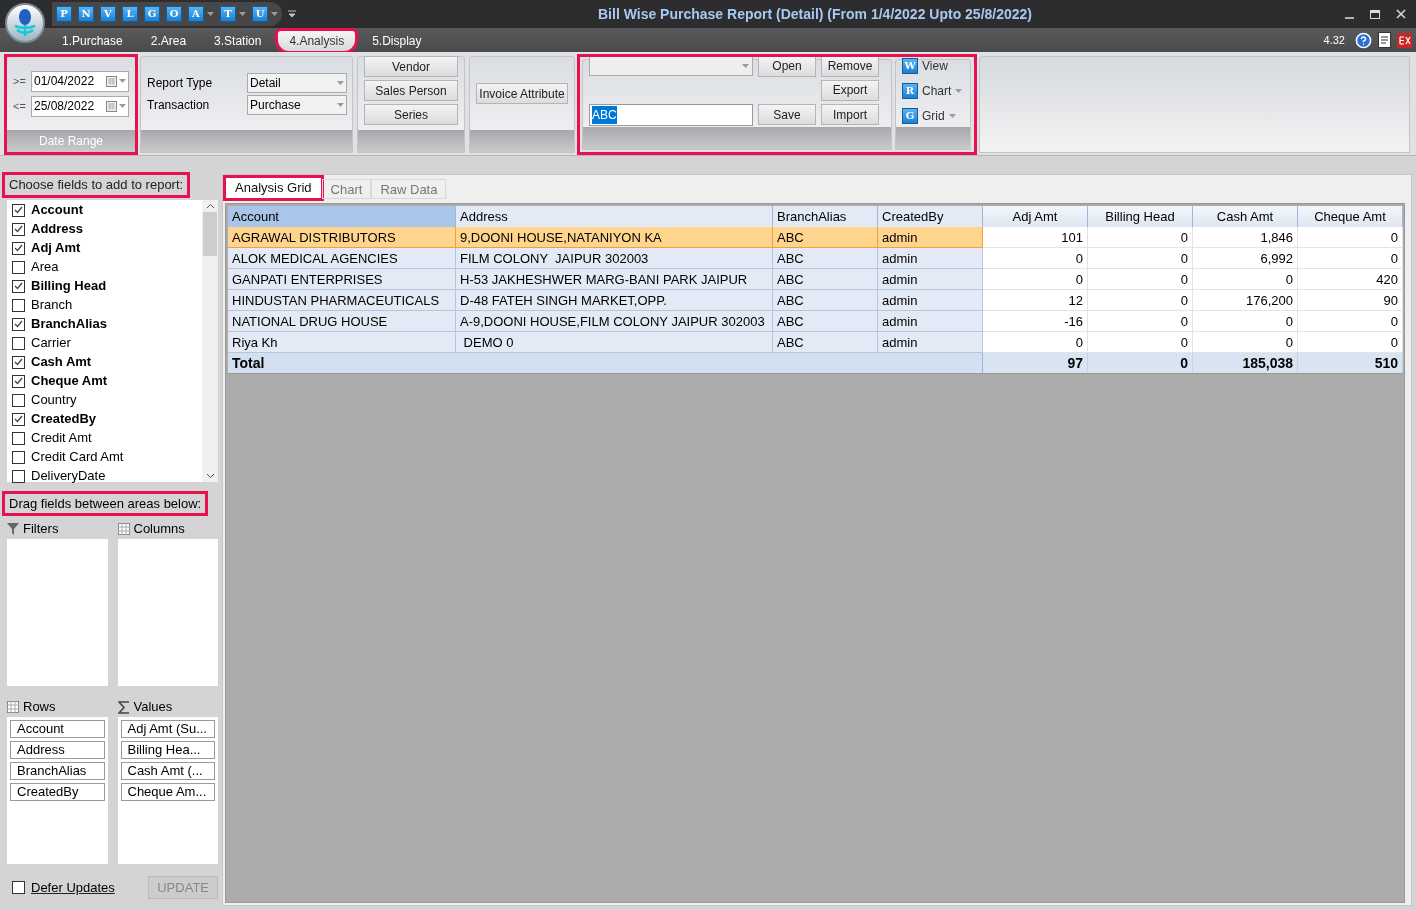 The width and height of the screenshot is (1416, 910). I want to click on column-header: Address, so click(614, 217).